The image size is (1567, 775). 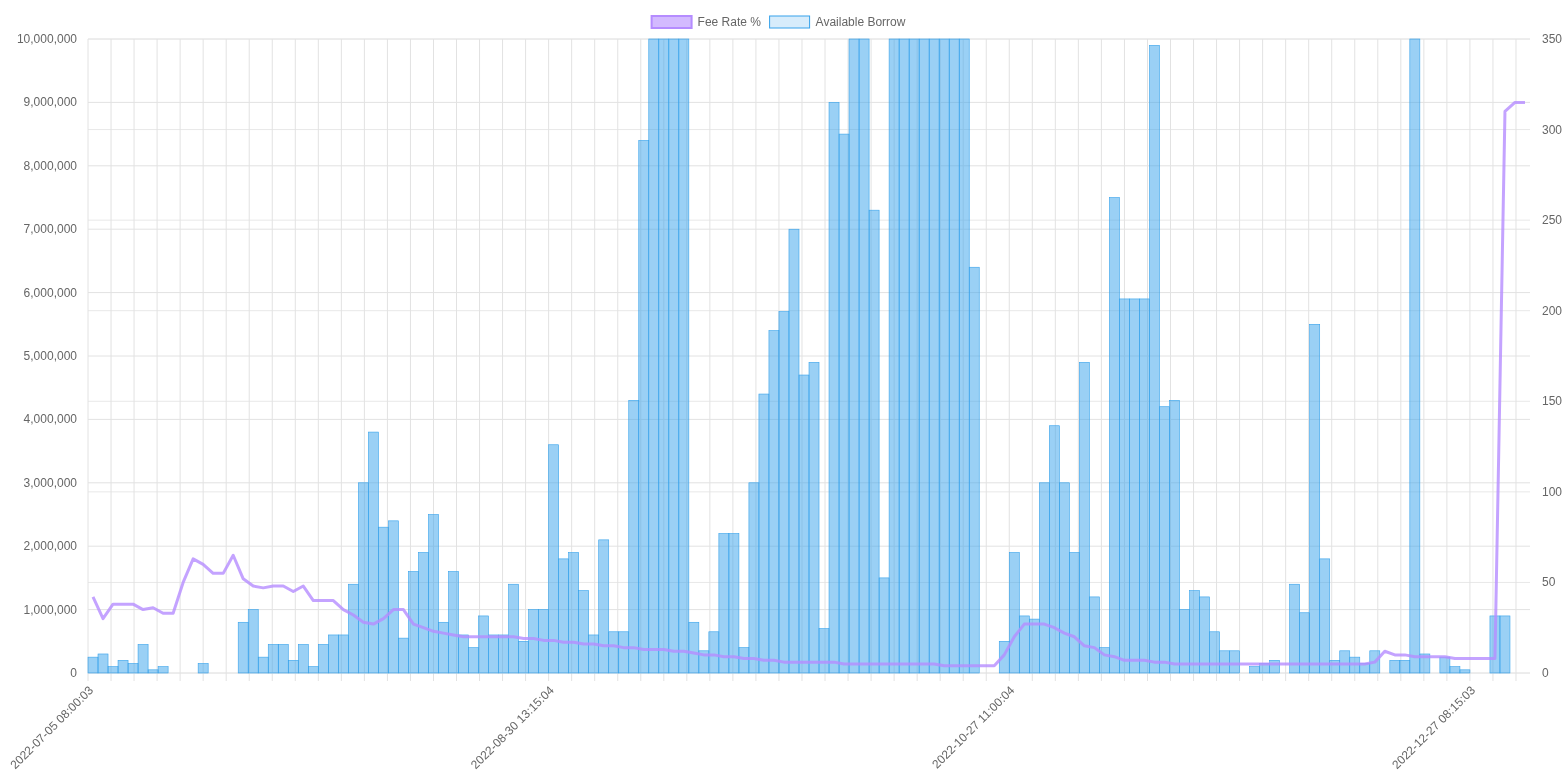 I want to click on axis-tick-label: 250, so click(x=1552, y=220).